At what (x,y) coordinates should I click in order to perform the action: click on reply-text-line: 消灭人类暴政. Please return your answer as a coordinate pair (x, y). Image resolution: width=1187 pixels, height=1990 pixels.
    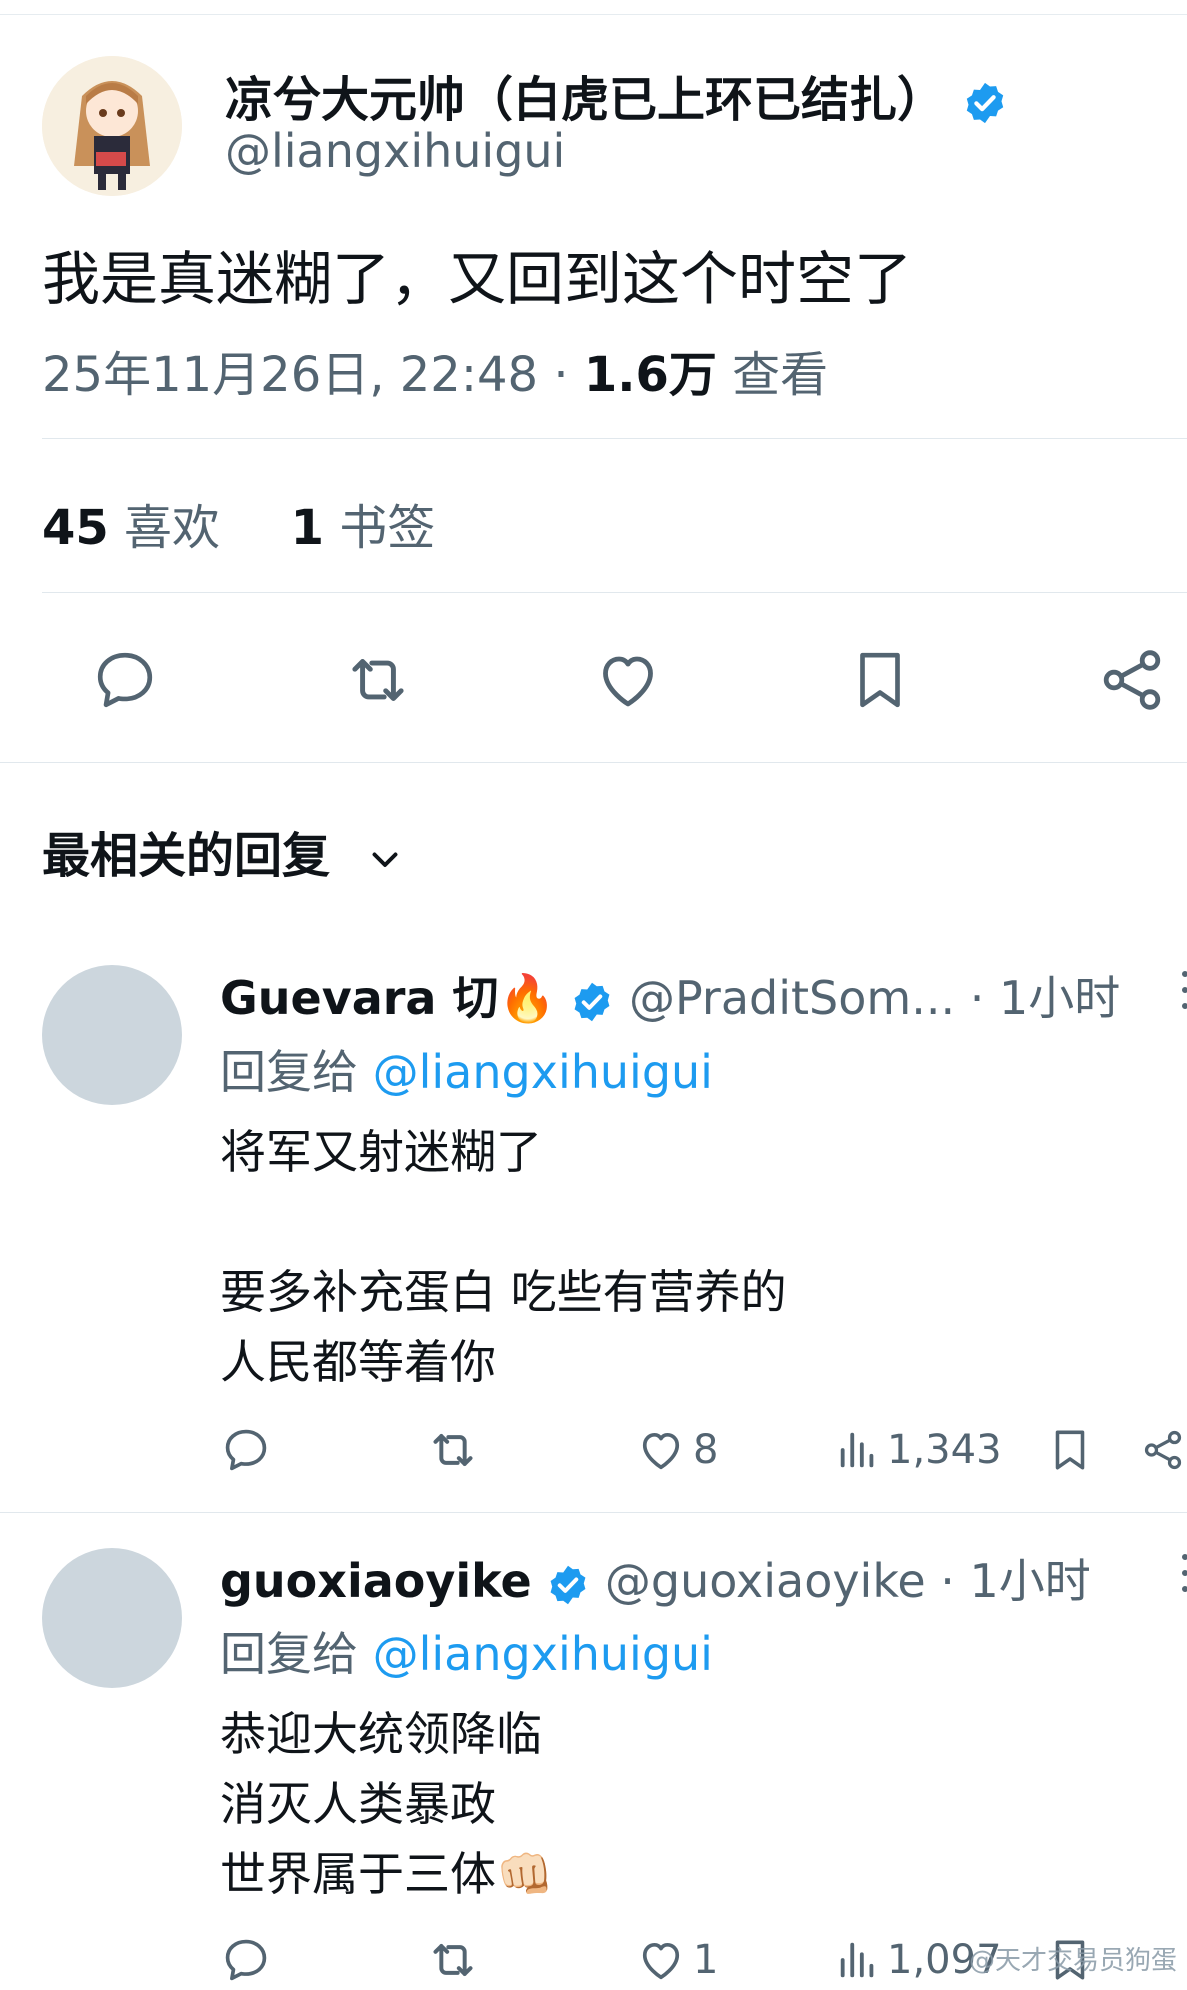
    Looking at the image, I should click on (358, 1804).